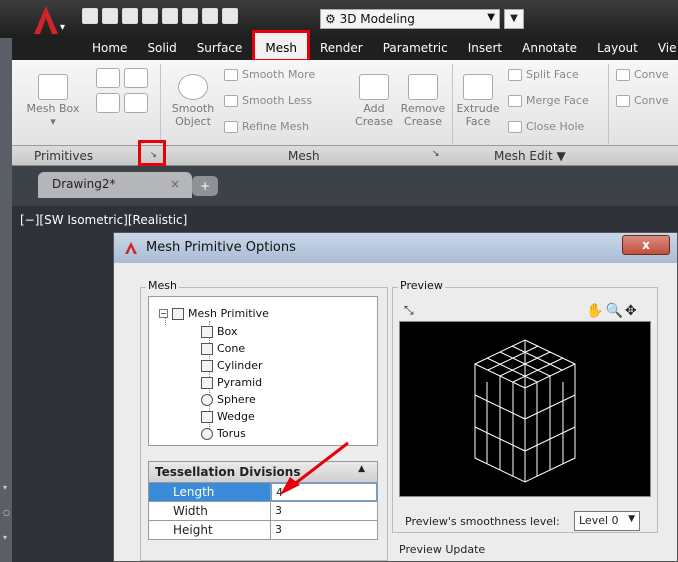 Image resolution: width=678 pixels, height=562 pixels. Describe the element at coordinates (330, 19) in the screenshot. I see `gear-icon: ⚙` at that location.